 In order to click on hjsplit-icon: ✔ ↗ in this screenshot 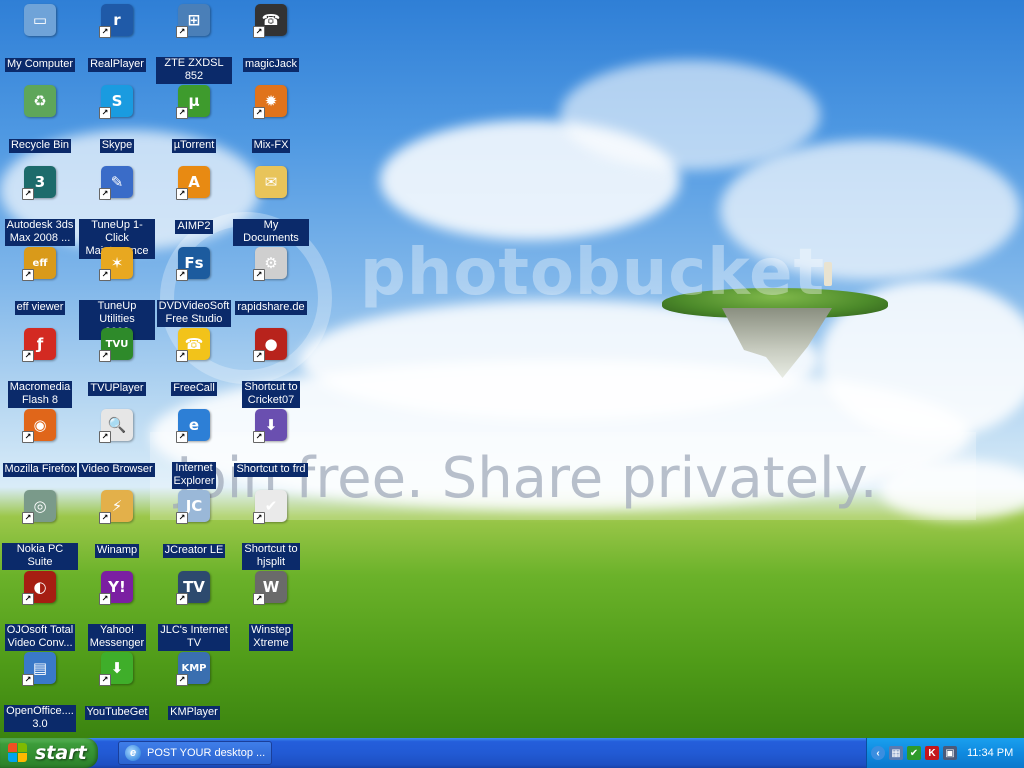, I will do `click(270, 507)`.